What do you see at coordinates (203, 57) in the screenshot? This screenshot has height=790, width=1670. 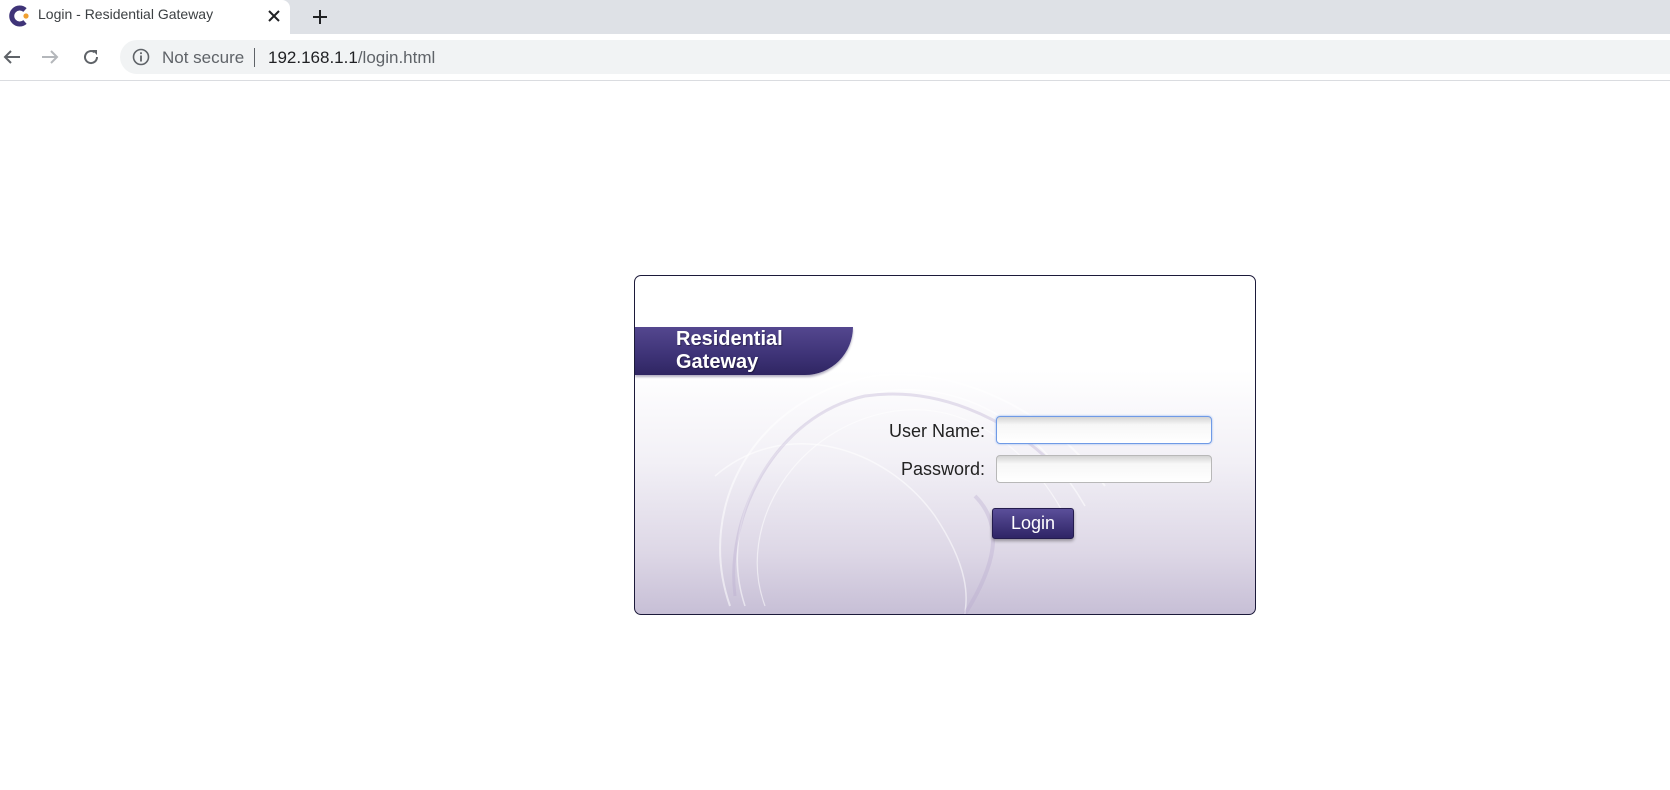 I see `security-status: Not secure` at bounding box center [203, 57].